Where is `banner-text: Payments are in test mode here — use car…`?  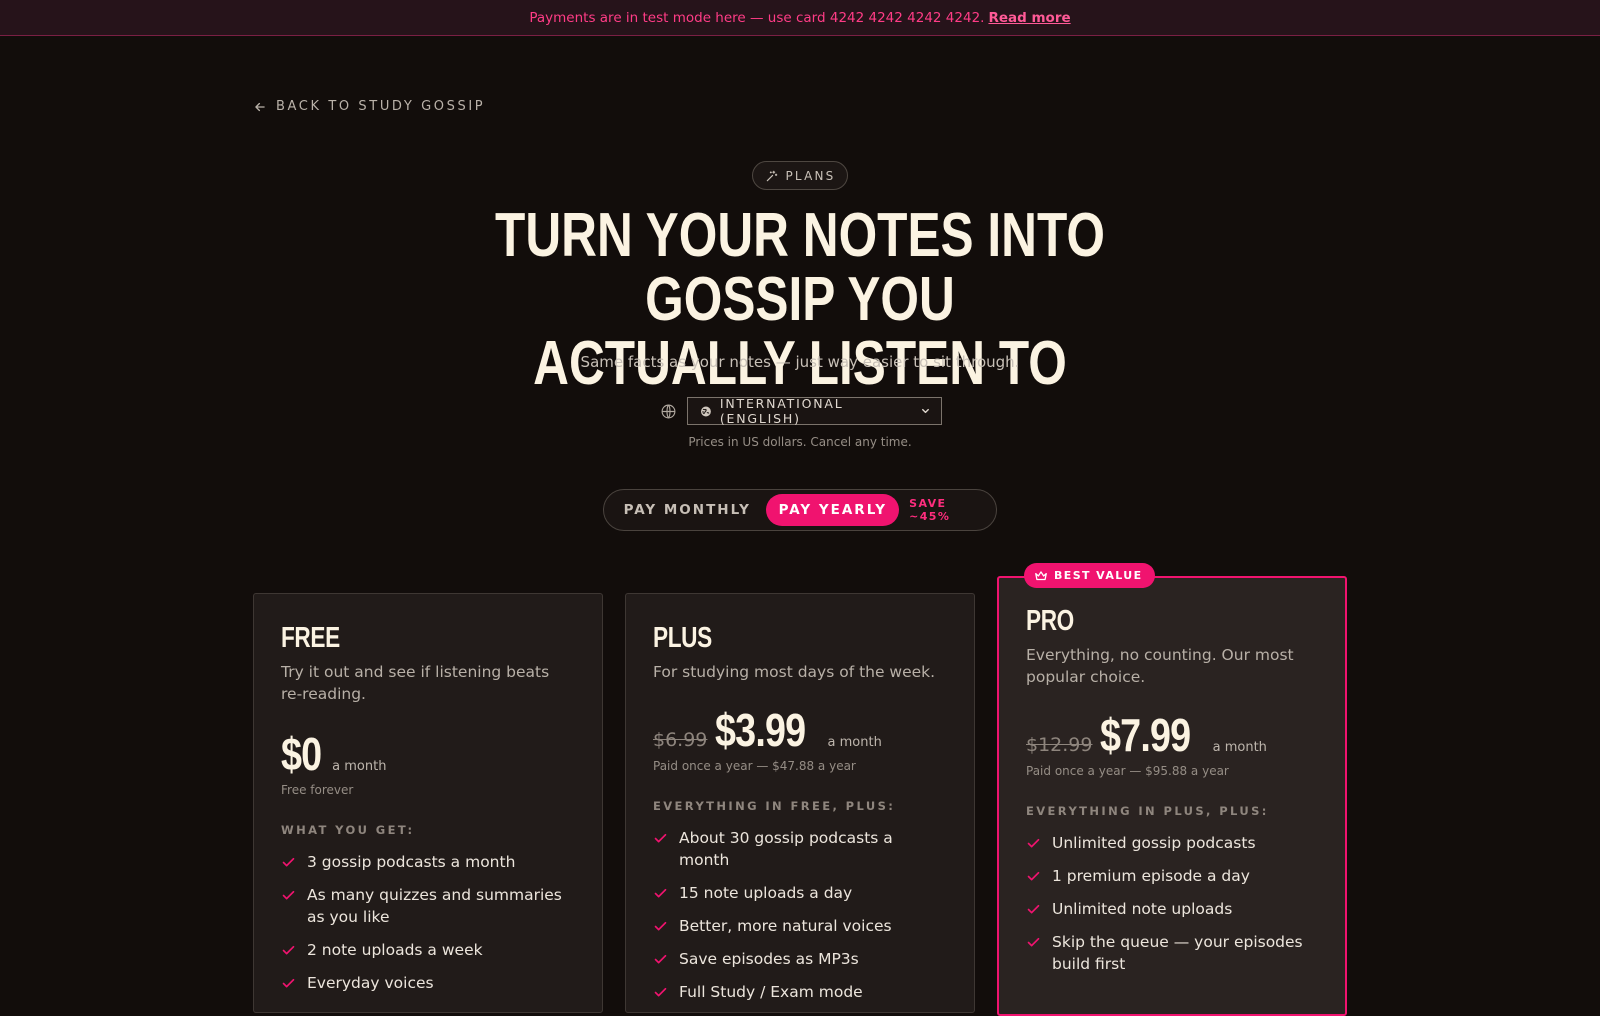 banner-text: Payments are in test mode here — use car… is located at coordinates (757, 17).